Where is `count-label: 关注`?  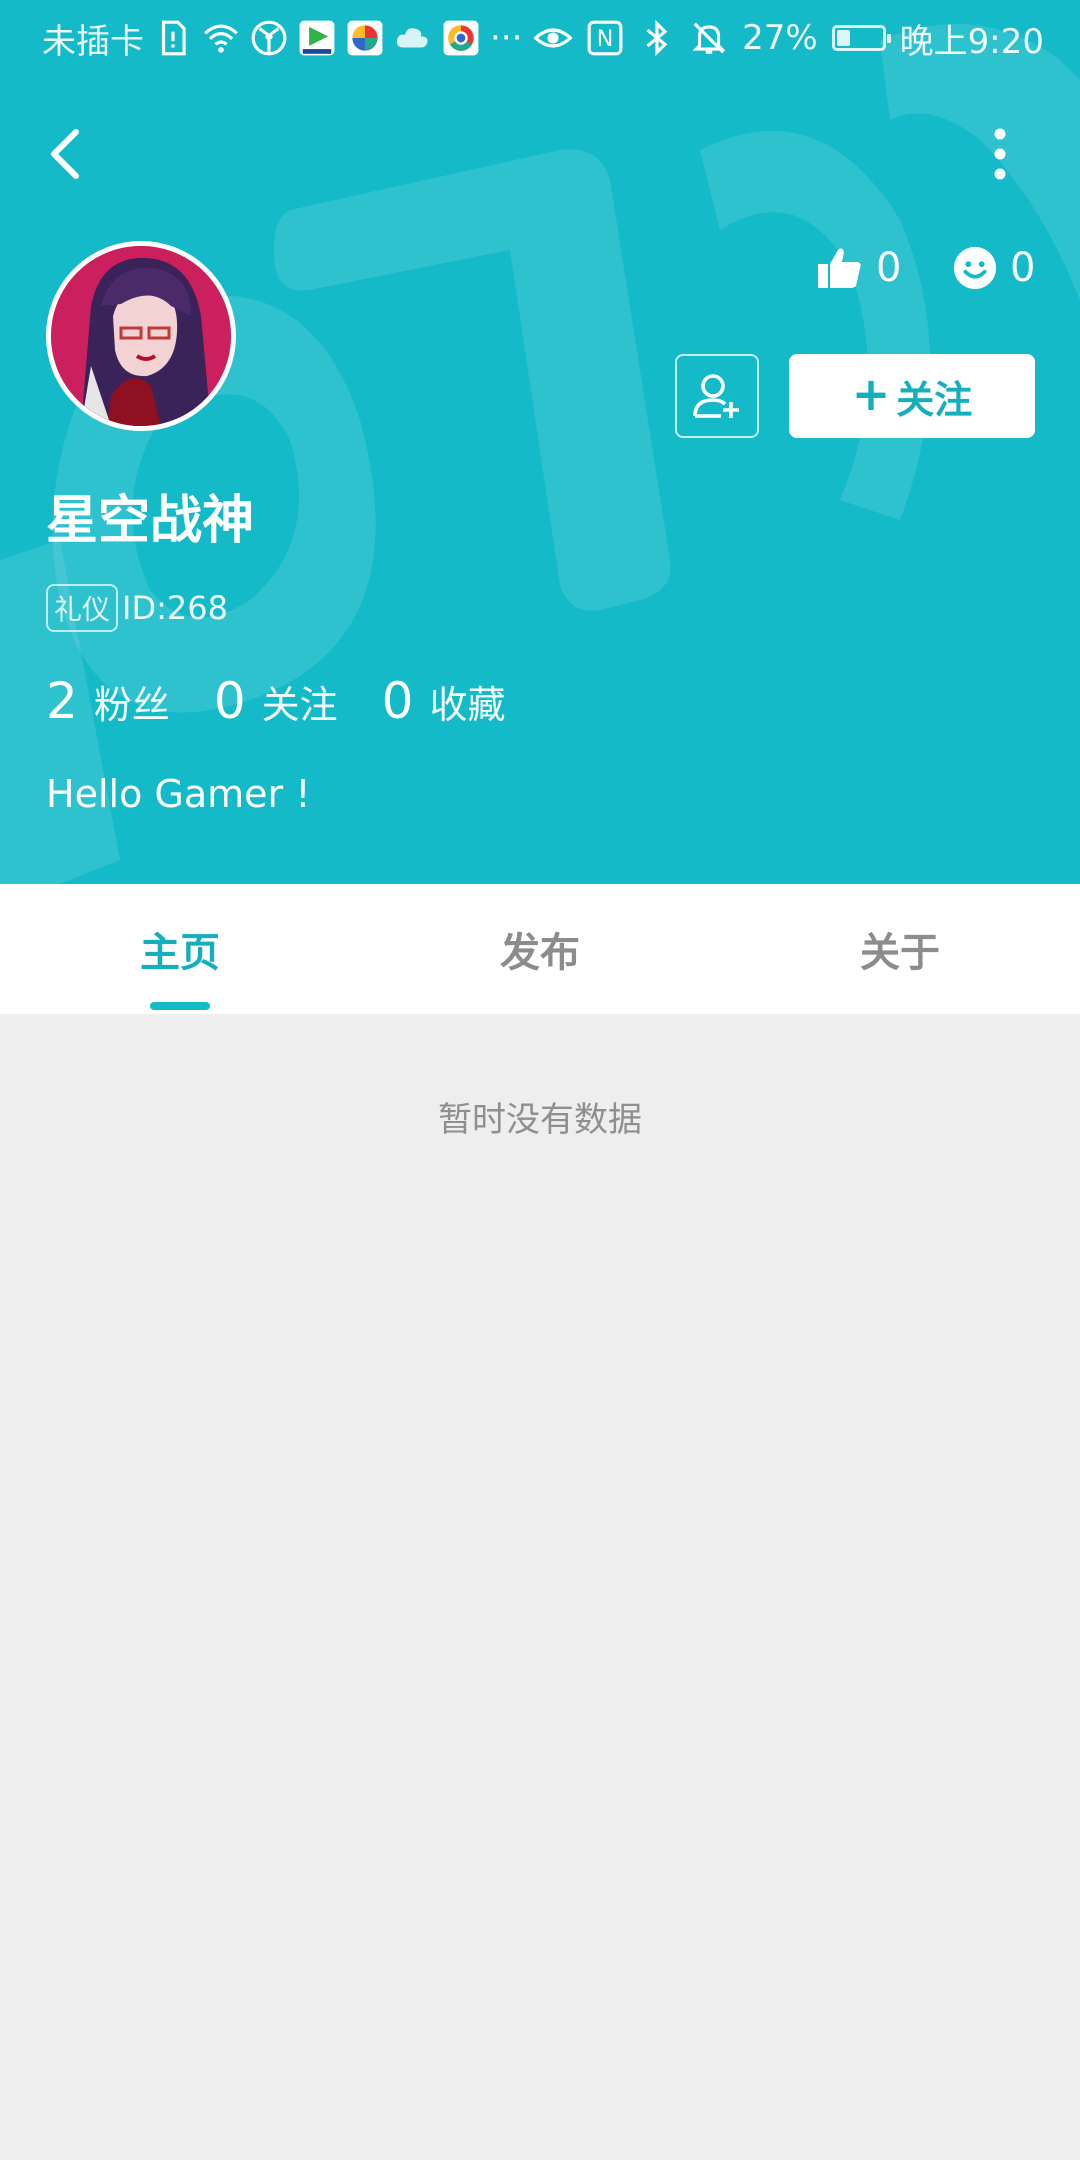
count-label: 关注 is located at coordinates (299, 705).